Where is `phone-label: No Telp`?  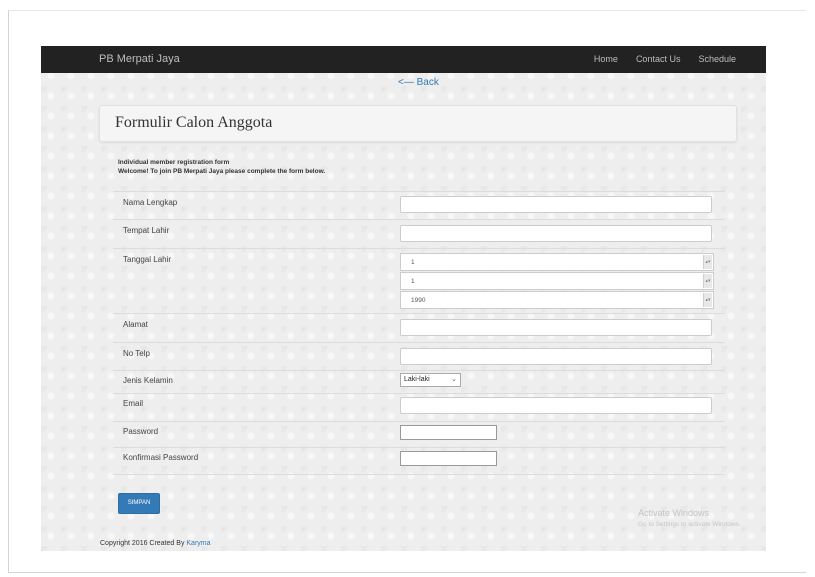 phone-label: No Telp is located at coordinates (136, 353).